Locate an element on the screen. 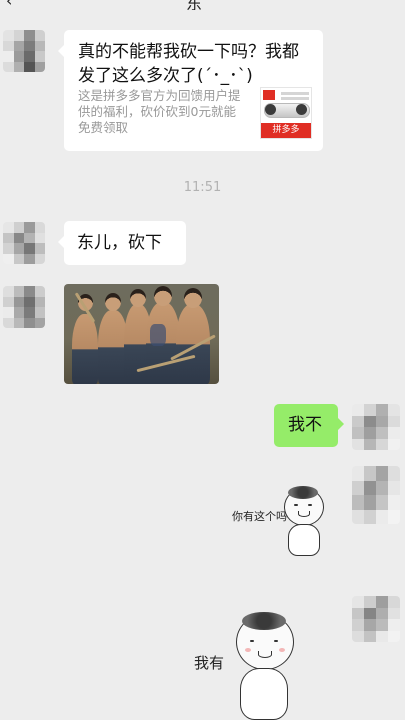 The width and height of the screenshot is (405, 720). card-thumbnail: 拼多多 is located at coordinates (286, 113).